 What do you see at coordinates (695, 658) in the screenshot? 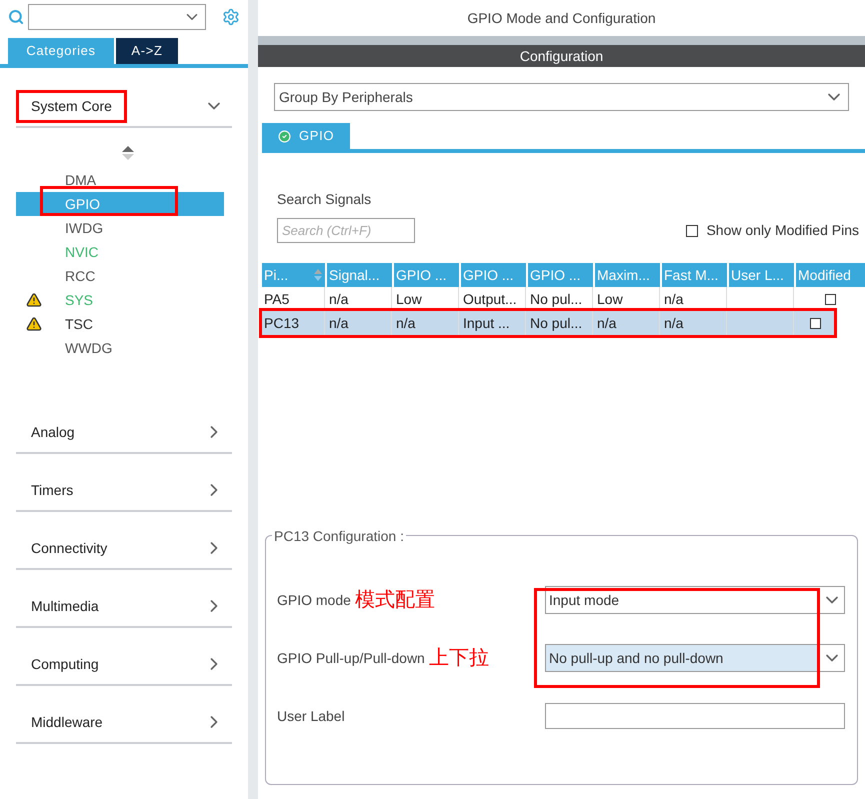
I see `select-field: No pull-up and no pull-down` at bounding box center [695, 658].